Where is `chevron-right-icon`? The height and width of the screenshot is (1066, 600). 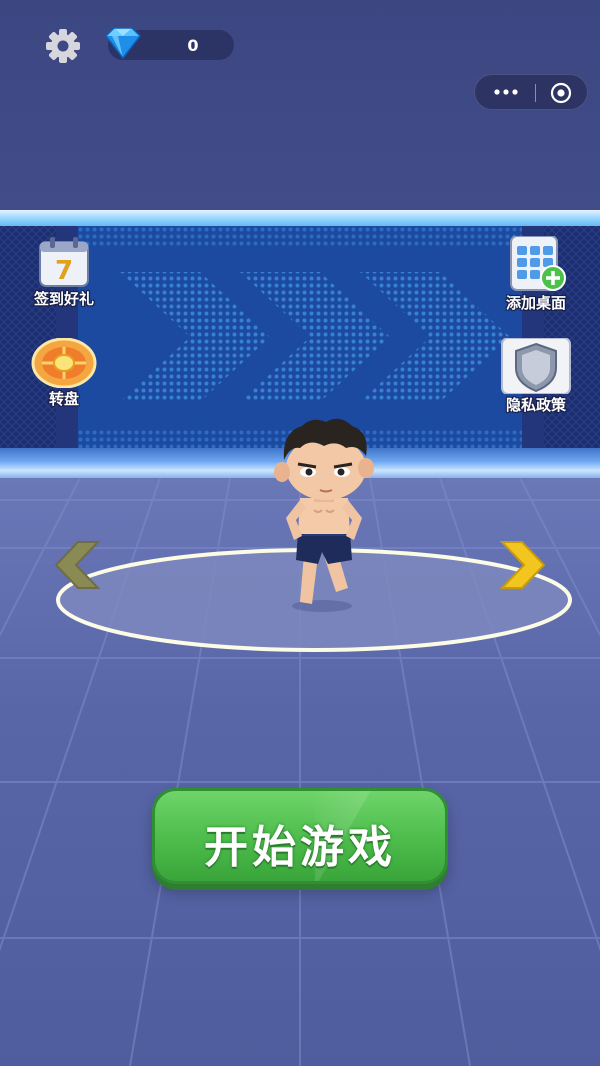 chevron-right-icon is located at coordinates (523, 565).